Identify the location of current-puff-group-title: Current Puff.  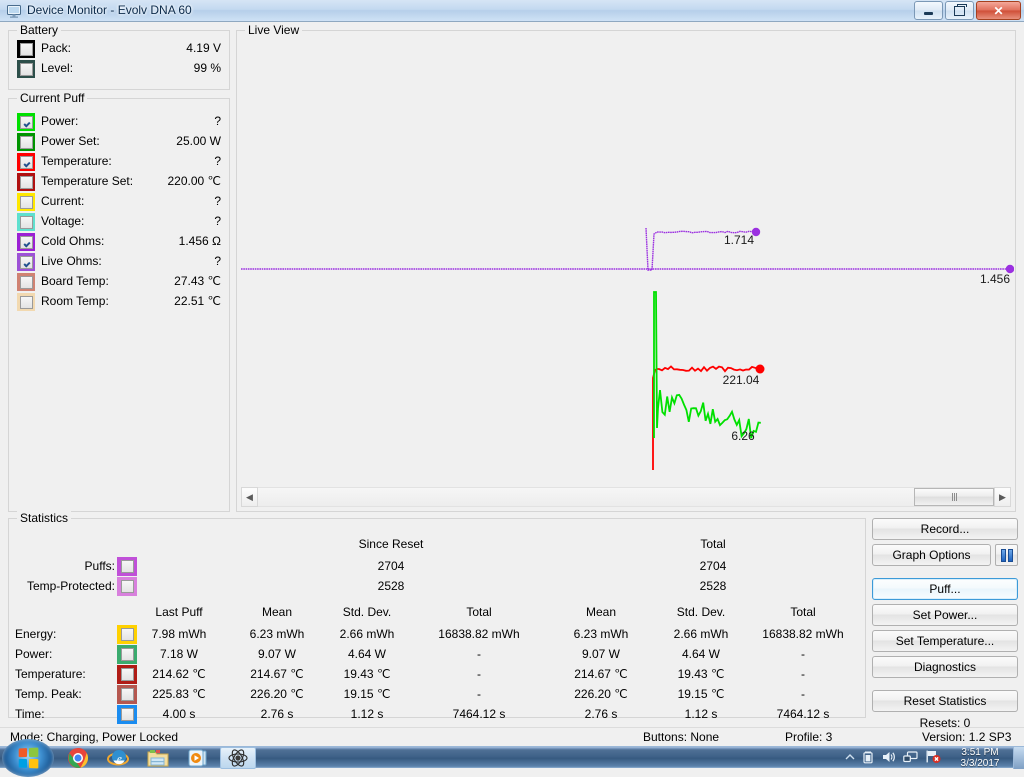
(52, 98).